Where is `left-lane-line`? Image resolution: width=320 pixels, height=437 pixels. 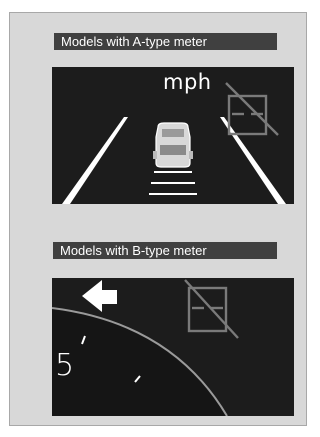
left-lane-line is located at coordinates (95, 160).